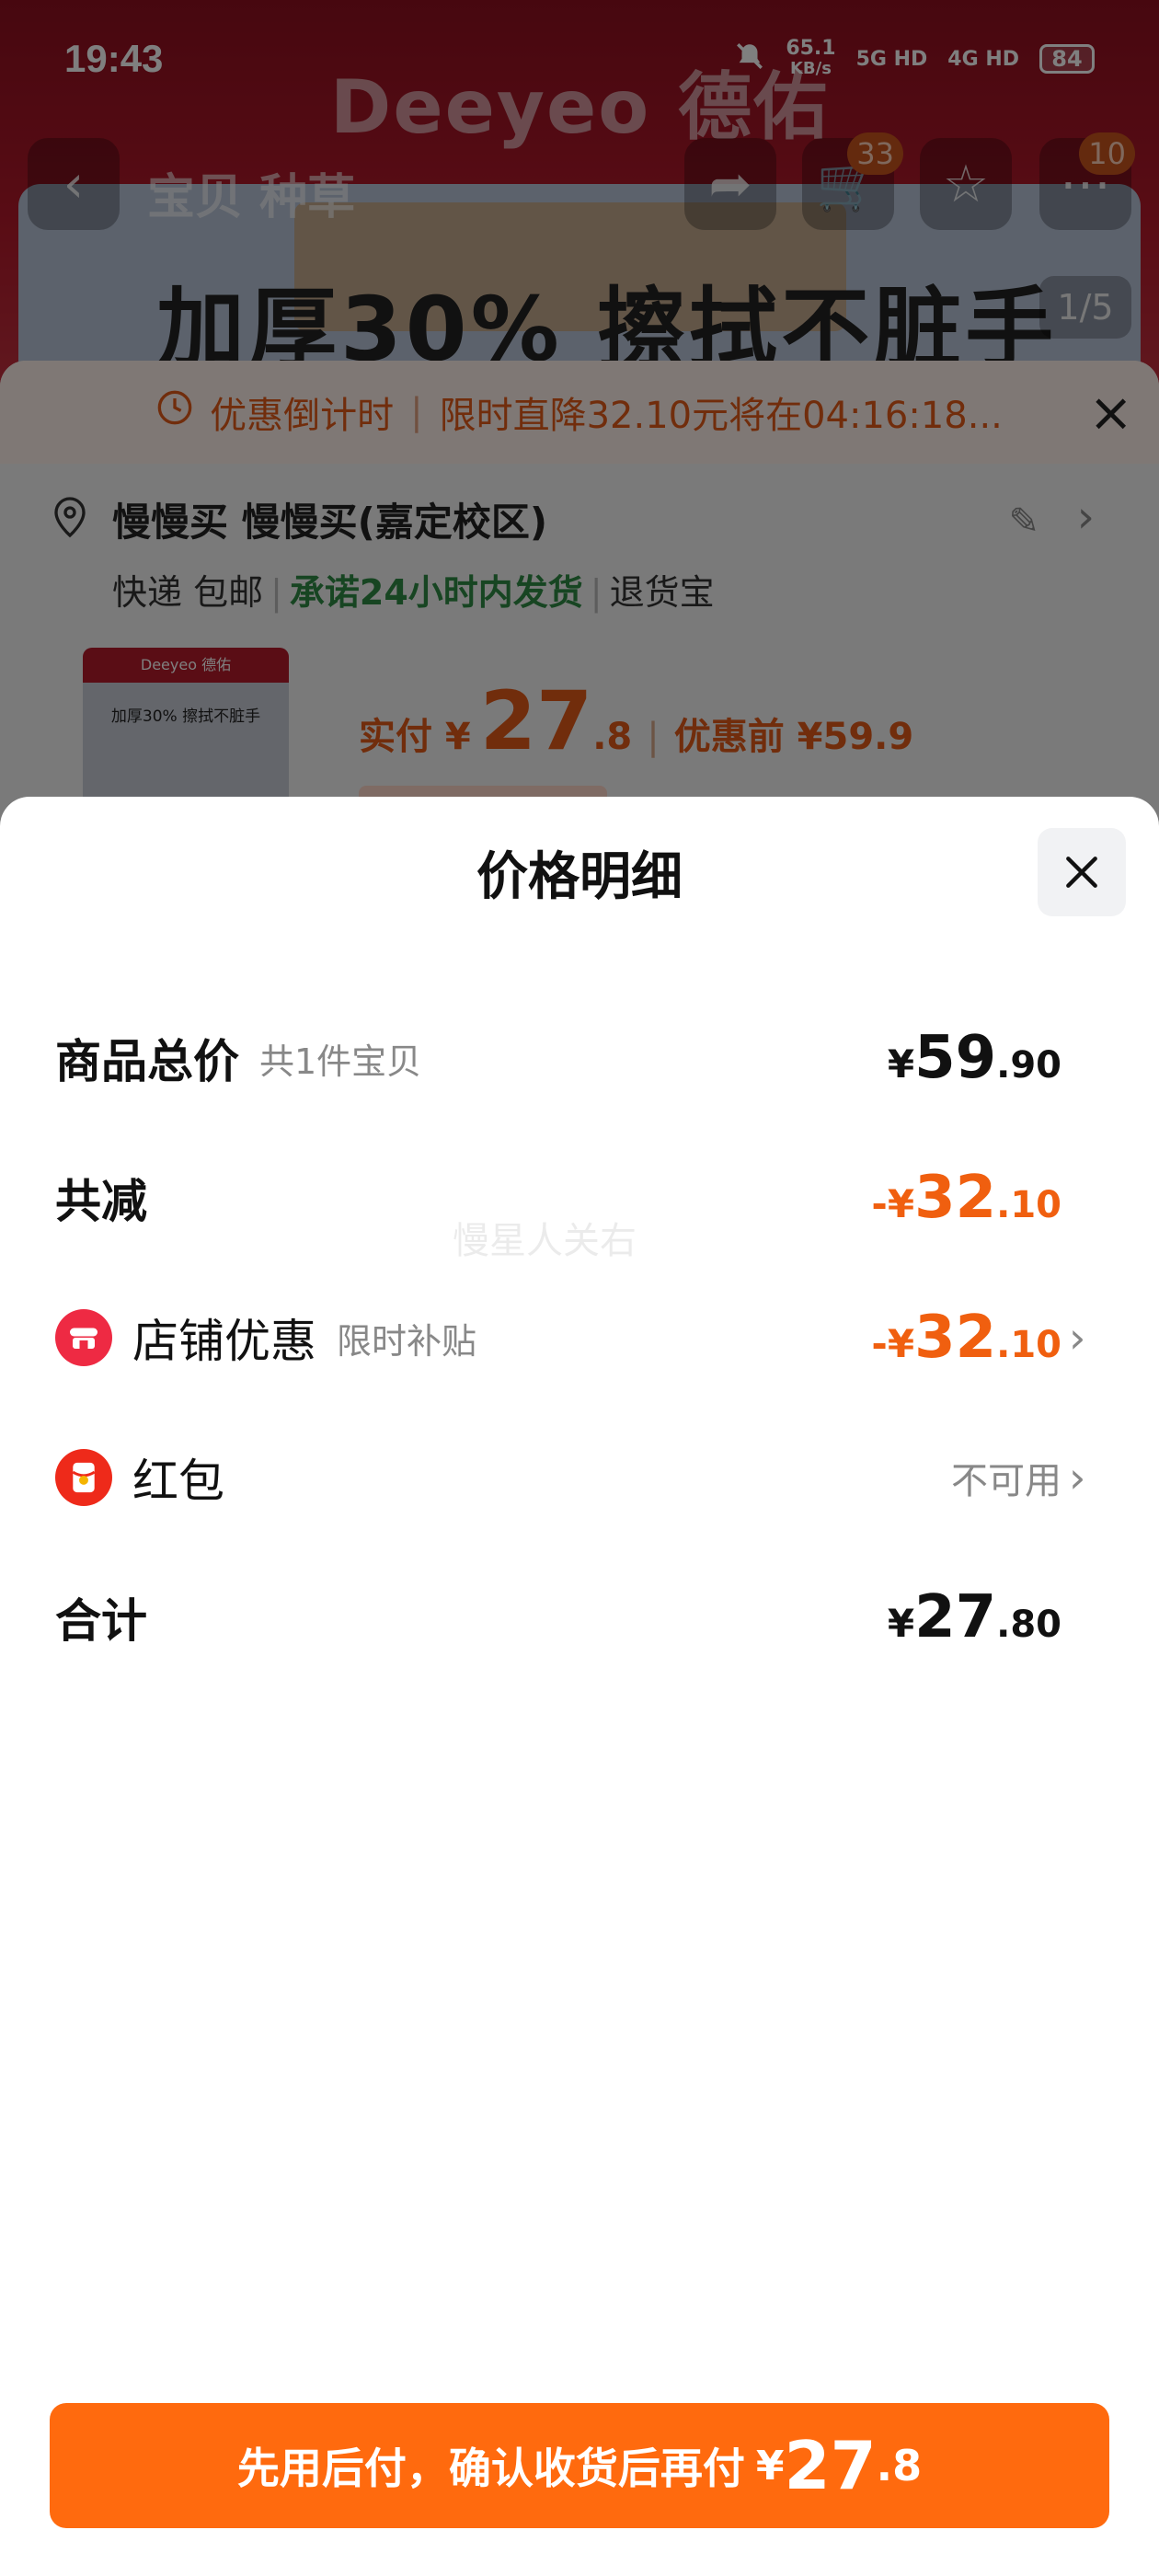 The width and height of the screenshot is (1159, 2576). I want to click on row-grand-total: 合计 ¥27.80, so click(579, 1617).